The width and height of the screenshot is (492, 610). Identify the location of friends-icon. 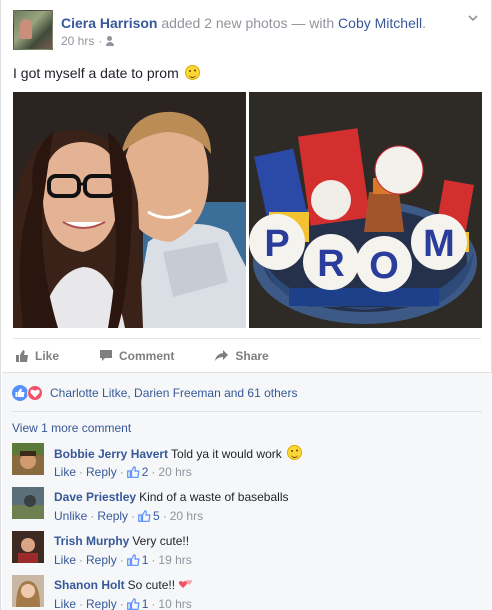
(112, 41).